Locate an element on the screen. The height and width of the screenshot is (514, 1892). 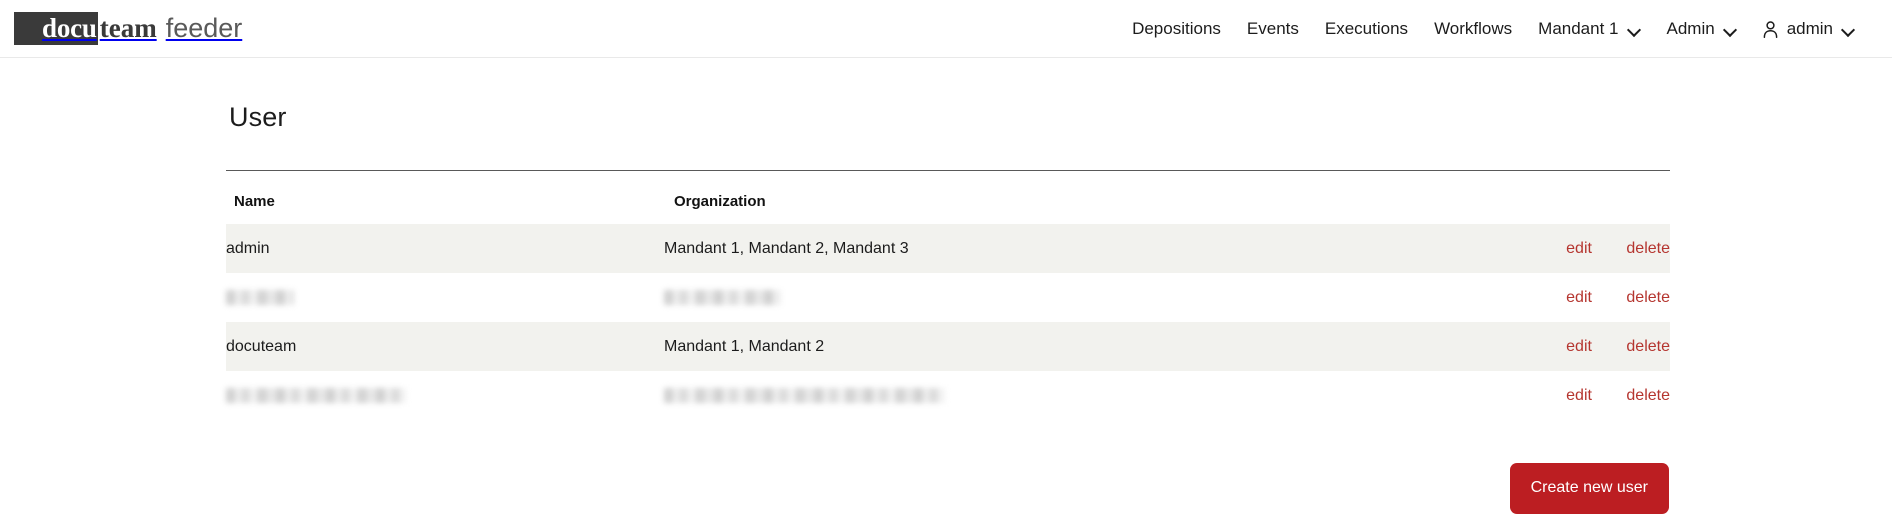
brand-logo-team: team is located at coordinates (128, 28).